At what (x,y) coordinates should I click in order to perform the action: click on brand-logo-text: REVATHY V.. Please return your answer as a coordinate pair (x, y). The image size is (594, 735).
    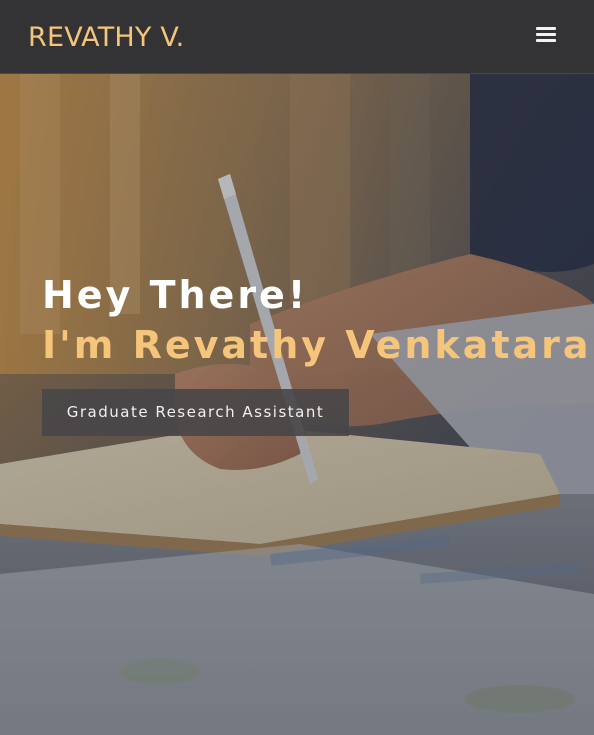
    Looking at the image, I should click on (106, 38).